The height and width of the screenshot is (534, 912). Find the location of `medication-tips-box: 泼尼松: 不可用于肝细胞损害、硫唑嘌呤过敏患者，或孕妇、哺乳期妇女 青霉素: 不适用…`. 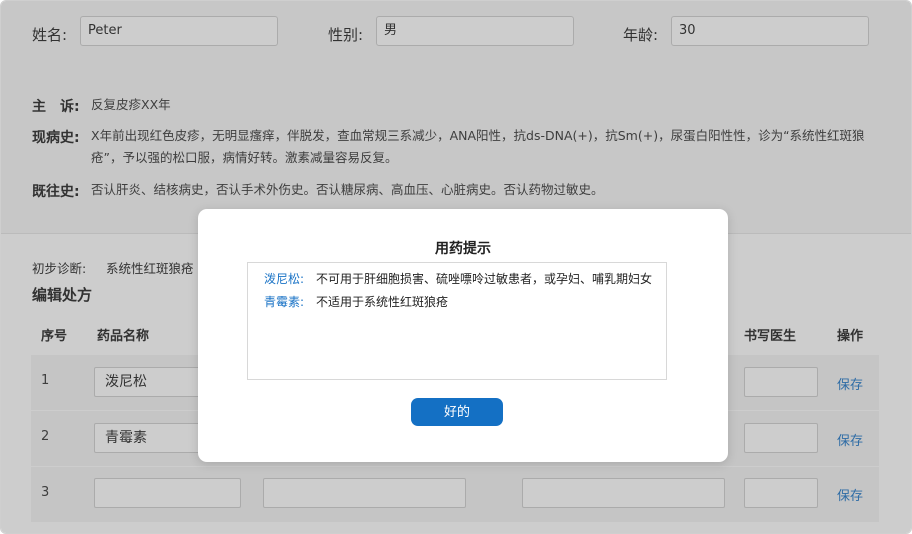

medication-tips-box: 泼尼松: 不可用于肝细胞损害、硫唑嘌呤过敏患者，或孕妇、哺乳期妇女 青霉素: 不适用… is located at coordinates (457, 321).